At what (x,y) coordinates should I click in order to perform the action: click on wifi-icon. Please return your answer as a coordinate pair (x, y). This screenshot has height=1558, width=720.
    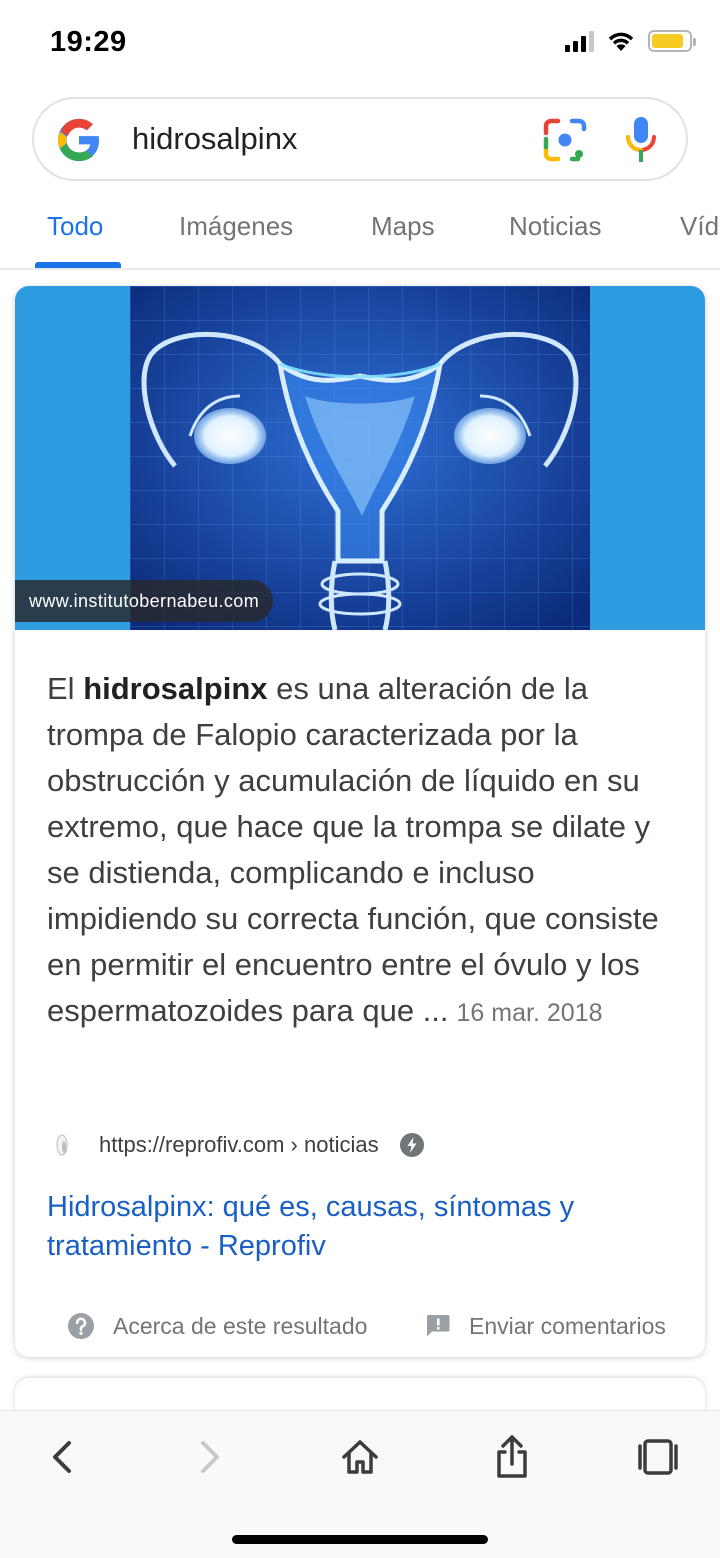
    Looking at the image, I should click on (621, 41).